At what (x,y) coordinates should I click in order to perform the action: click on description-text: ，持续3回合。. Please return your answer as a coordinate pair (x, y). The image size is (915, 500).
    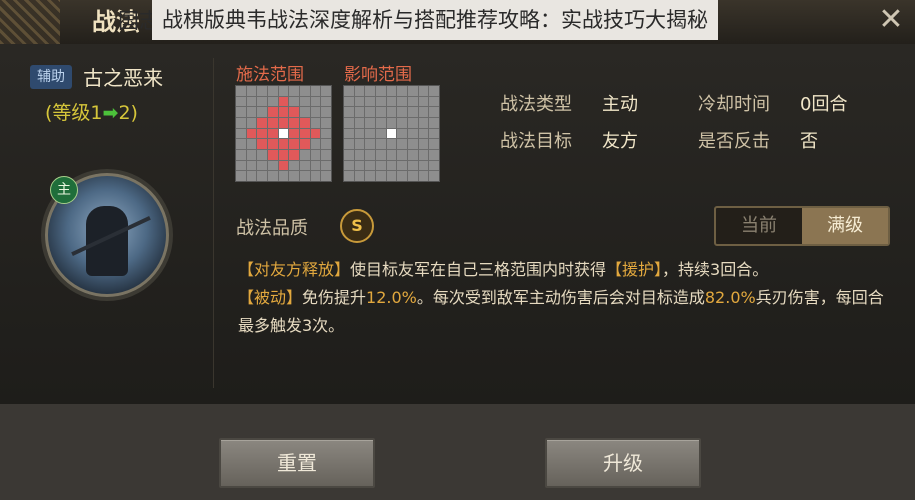
    Looking at the image, I should click on (715, 269).